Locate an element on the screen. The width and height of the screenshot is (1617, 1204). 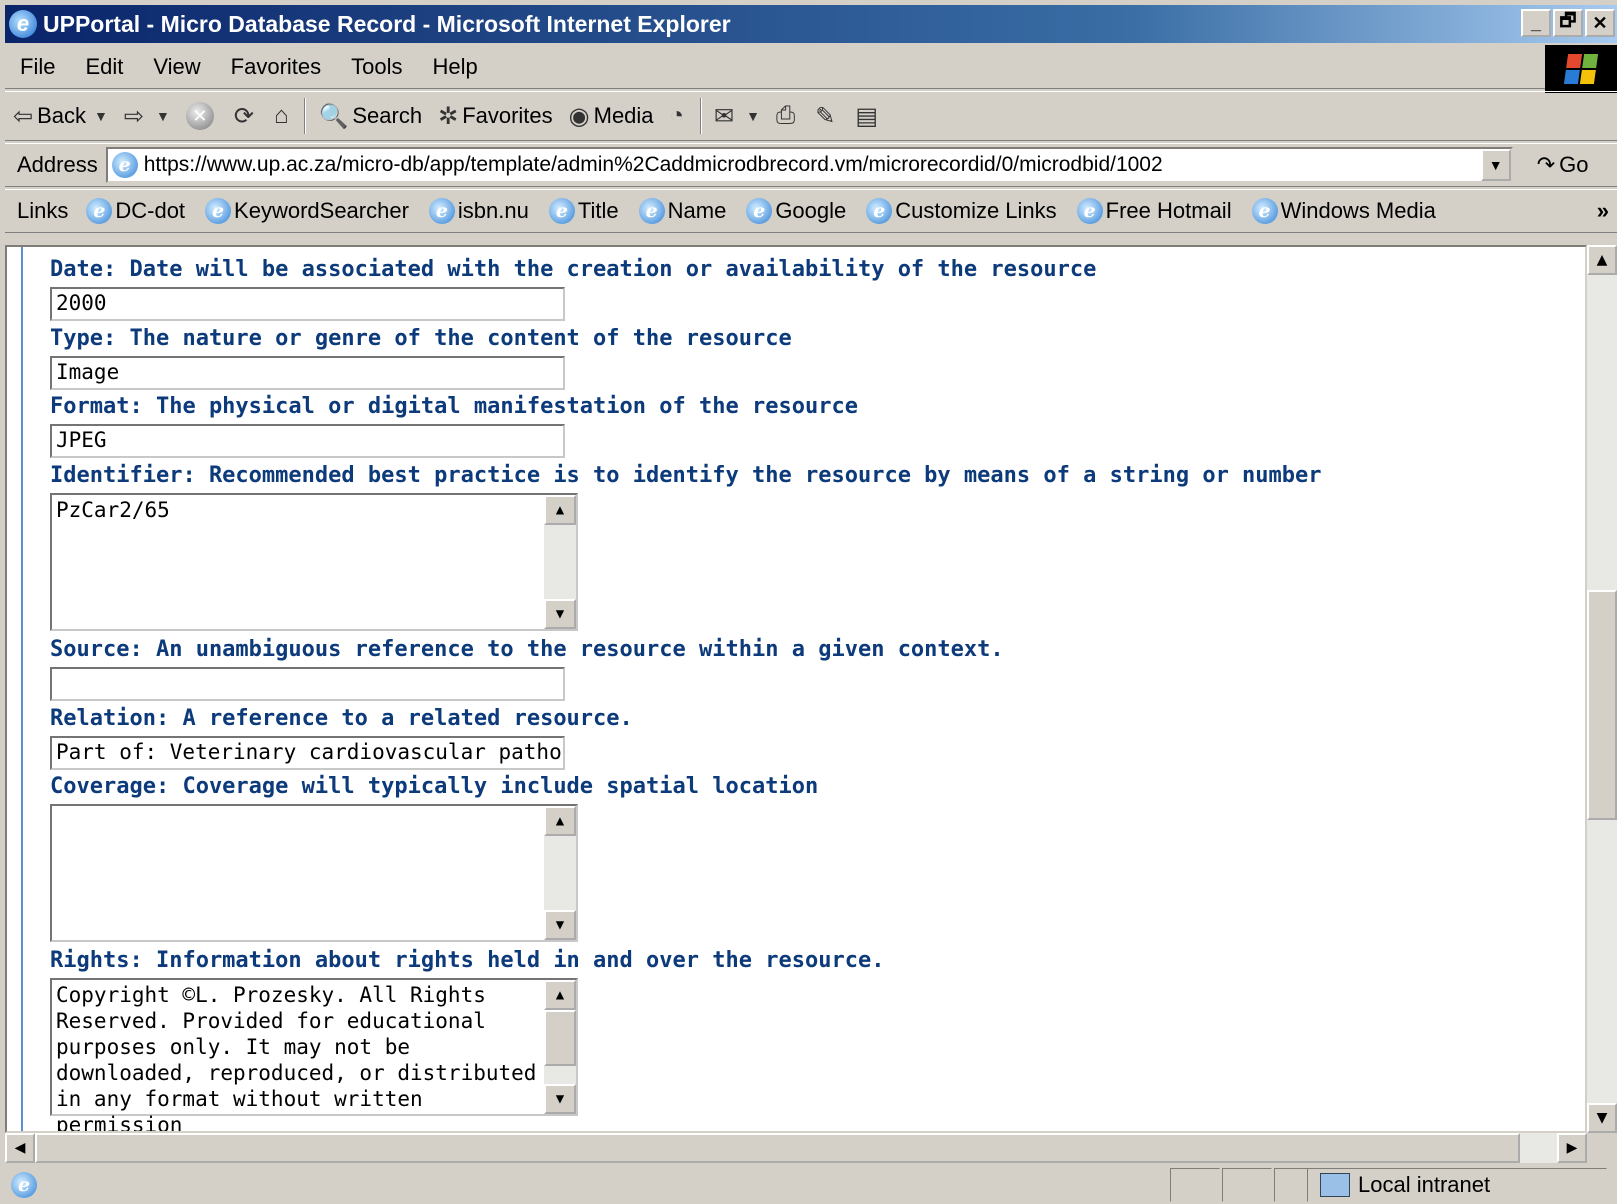
page-hscroll-thumb is located at coordinates (777, 1148).